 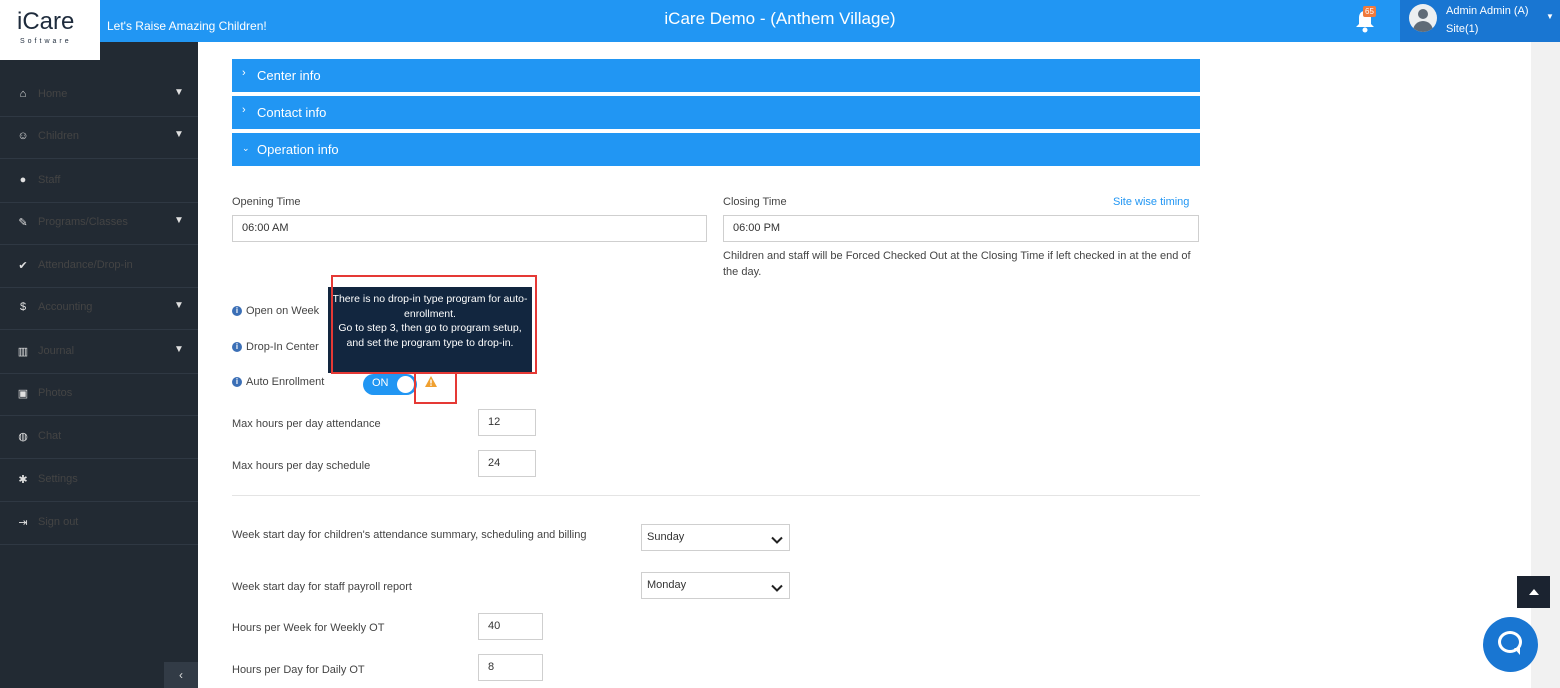 I want to click on sidebar-item-journal: ▥ Journal ▼, so click(x=99, y=352).